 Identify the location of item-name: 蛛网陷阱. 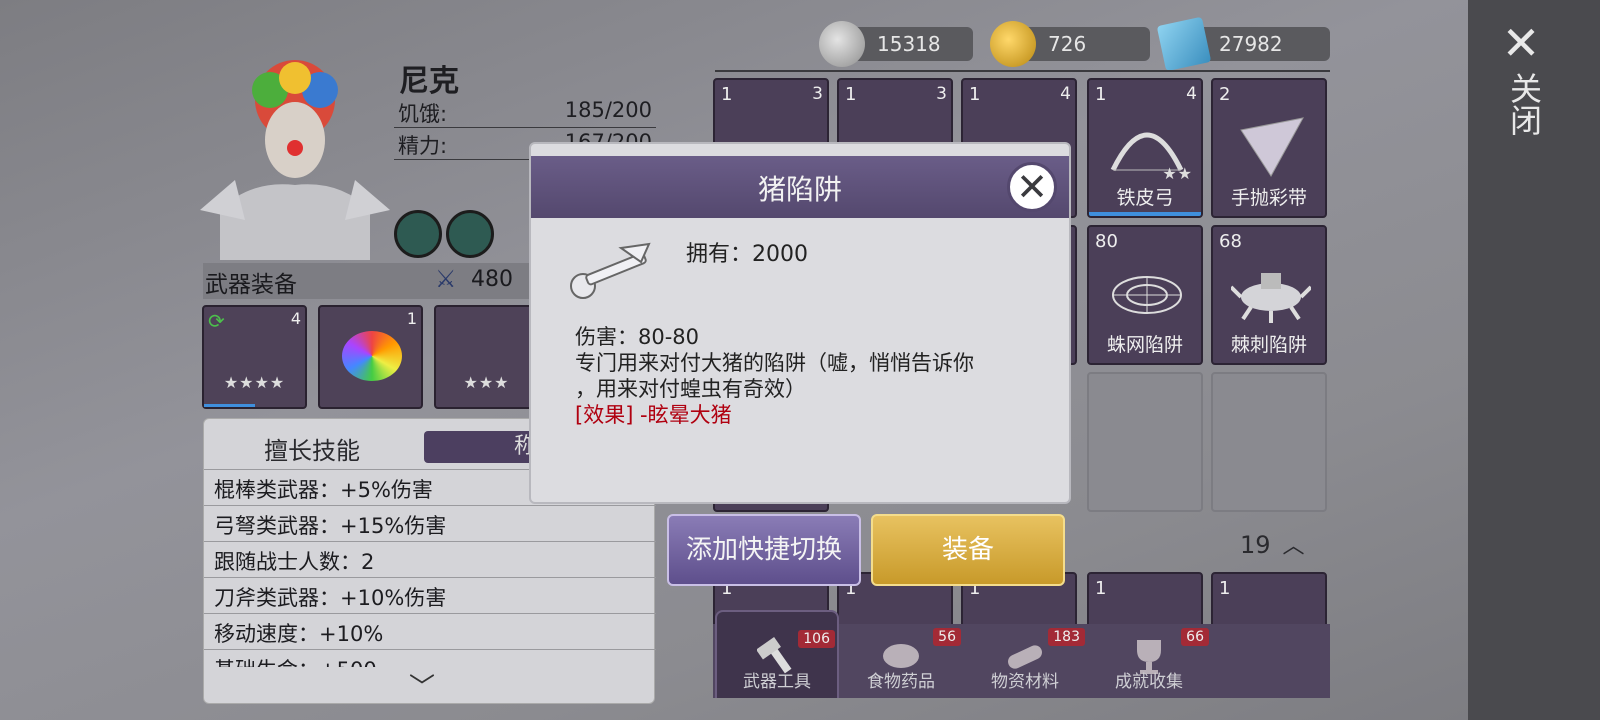
(1144, 345).